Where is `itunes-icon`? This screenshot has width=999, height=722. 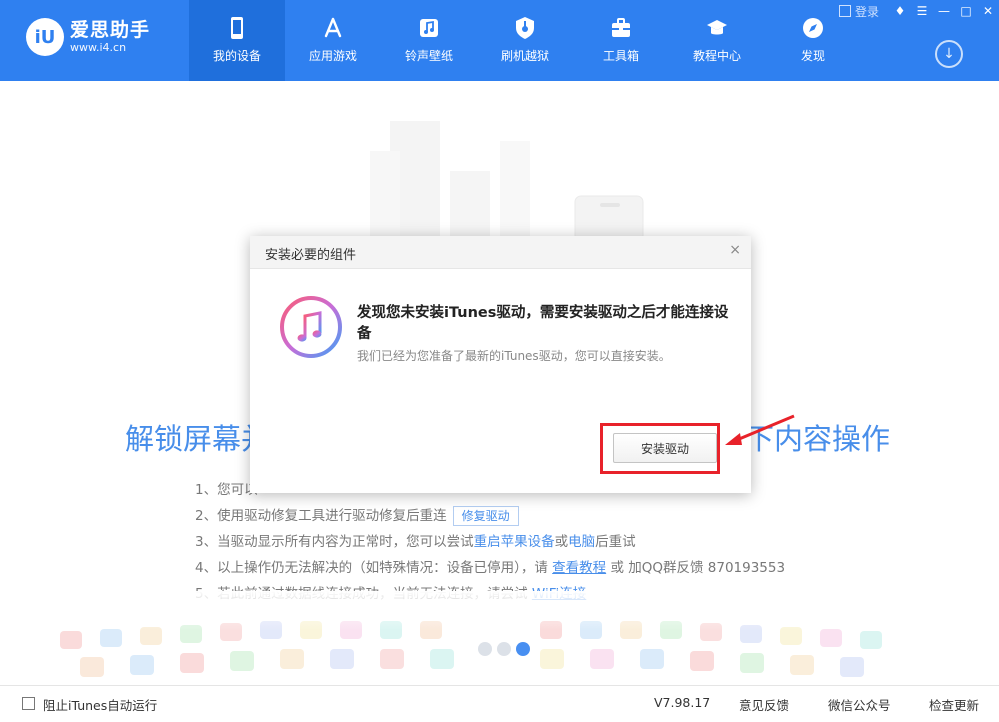 itunes-icon is located at coordinates (311, 327).